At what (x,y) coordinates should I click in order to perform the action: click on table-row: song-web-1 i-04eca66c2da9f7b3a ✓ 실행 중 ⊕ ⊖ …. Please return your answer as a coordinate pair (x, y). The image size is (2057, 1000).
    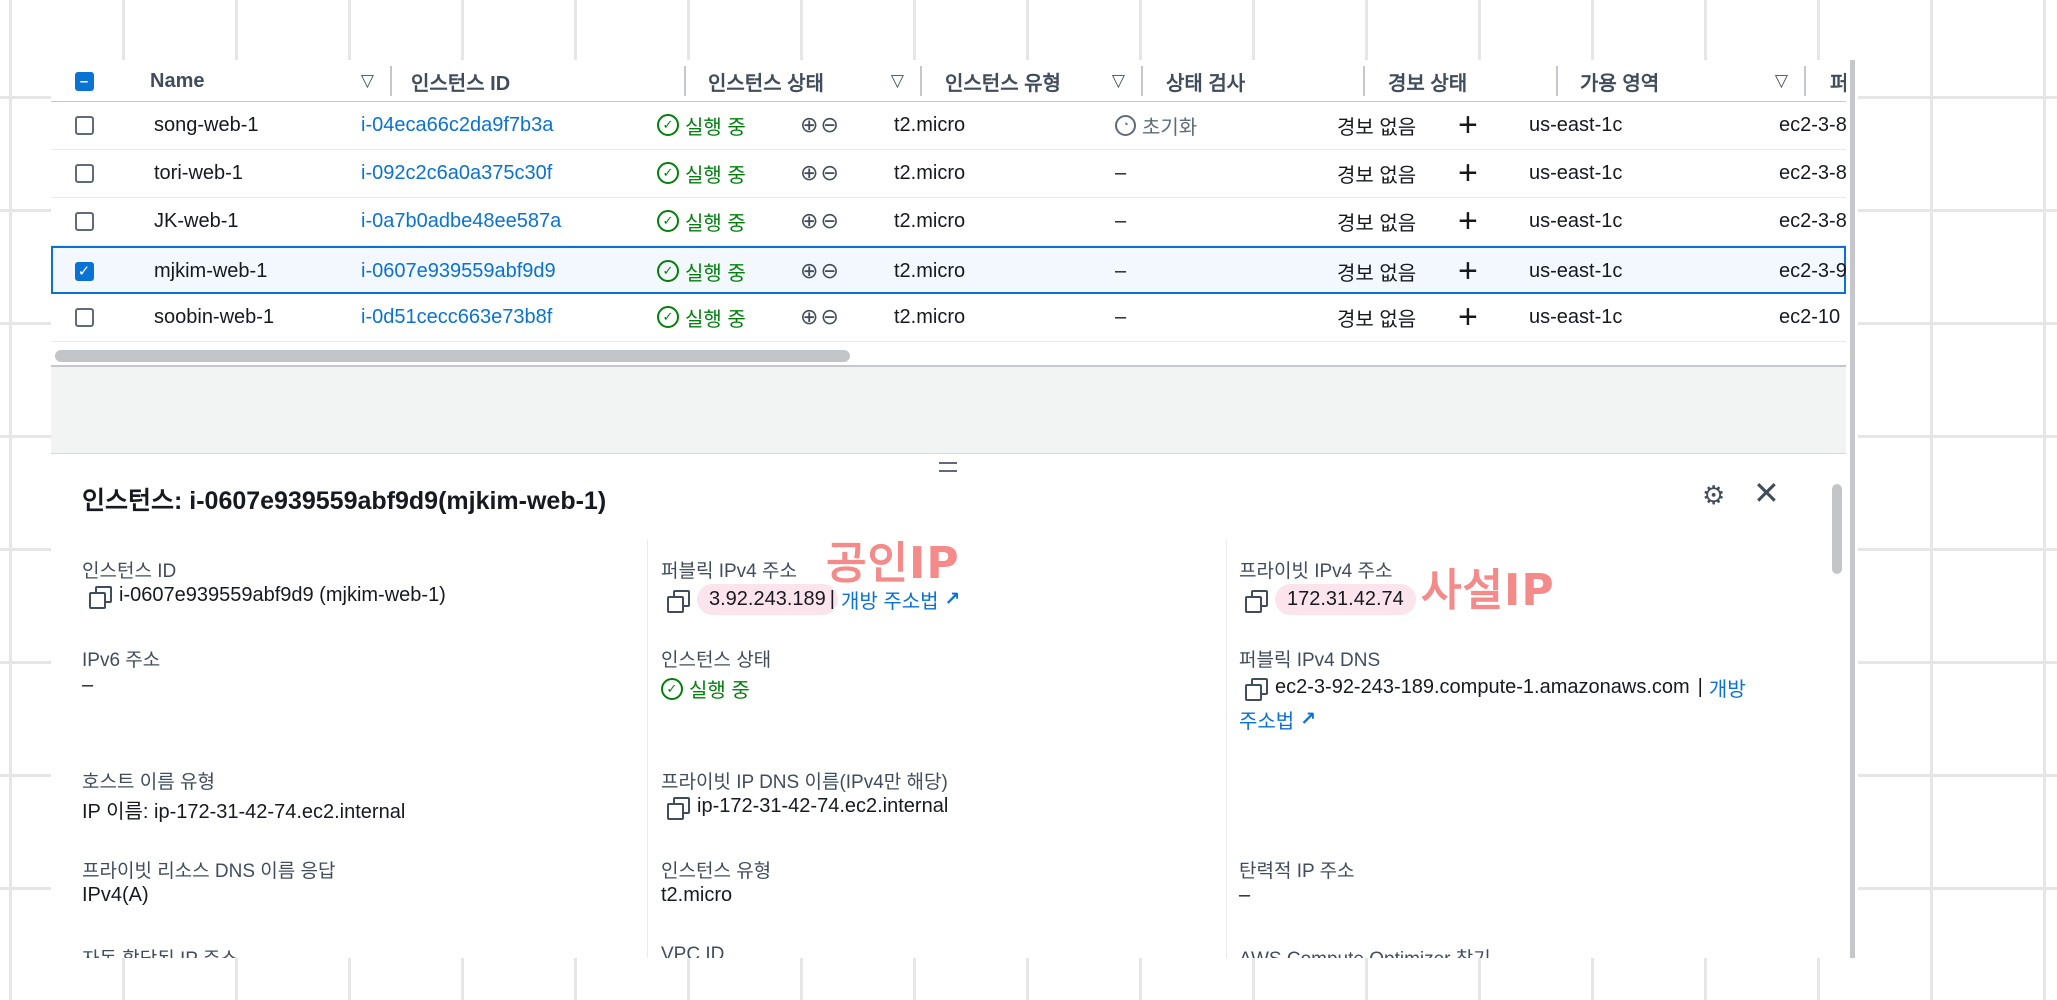
    Looking at the image, I should click on (948, 126).